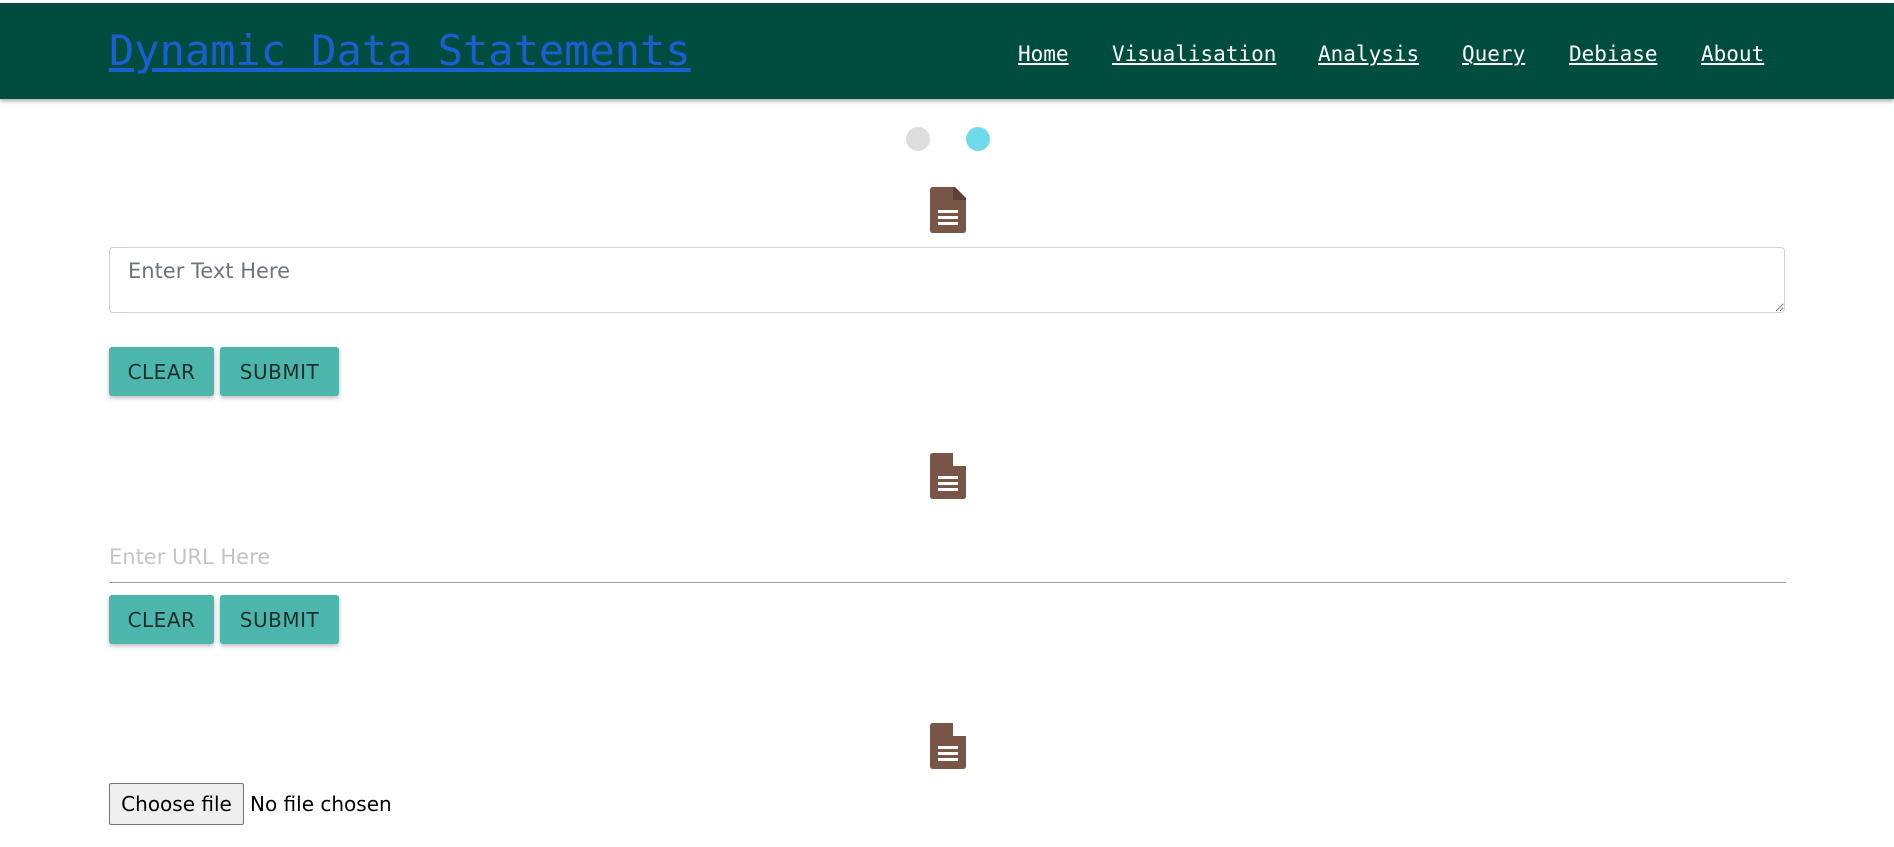 This screenshot has width=1894, height=847. I want to click on nav-home: Home, so click(1043, 54).